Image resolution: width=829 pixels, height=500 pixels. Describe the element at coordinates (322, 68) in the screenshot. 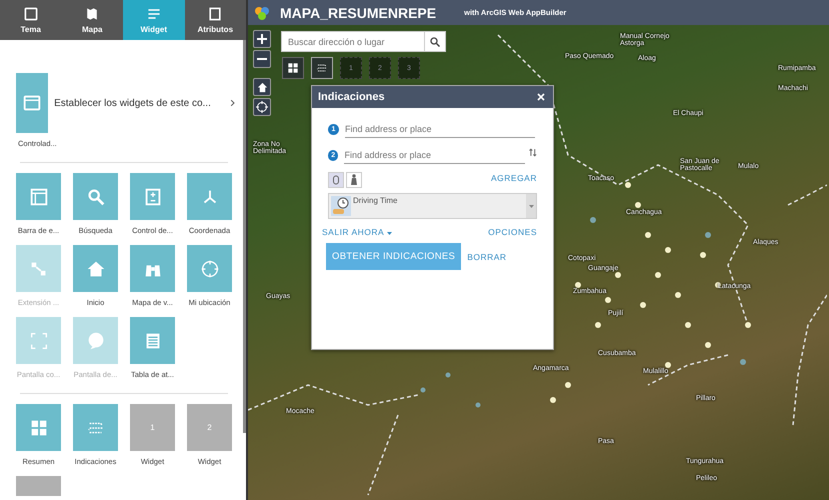

I see `directions-widget-button` at that location.